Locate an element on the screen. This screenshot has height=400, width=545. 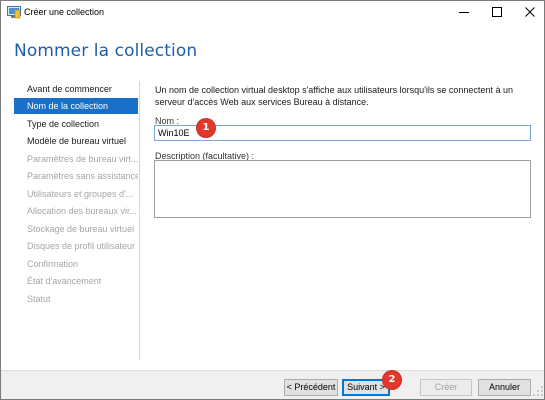
cancel-button: Annuler is located at coordinates (504, 387).